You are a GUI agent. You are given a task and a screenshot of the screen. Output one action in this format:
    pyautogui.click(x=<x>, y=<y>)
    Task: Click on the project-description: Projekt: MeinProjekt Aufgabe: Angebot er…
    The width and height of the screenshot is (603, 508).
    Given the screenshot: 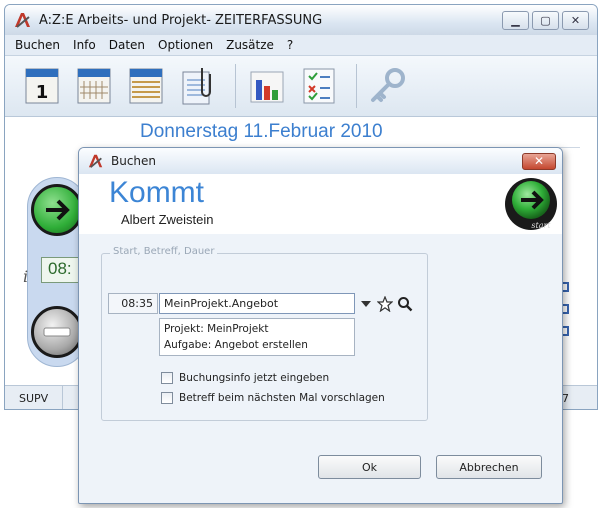 What is the action you would take?
    pyautogui.click(x=257, y=337)
    